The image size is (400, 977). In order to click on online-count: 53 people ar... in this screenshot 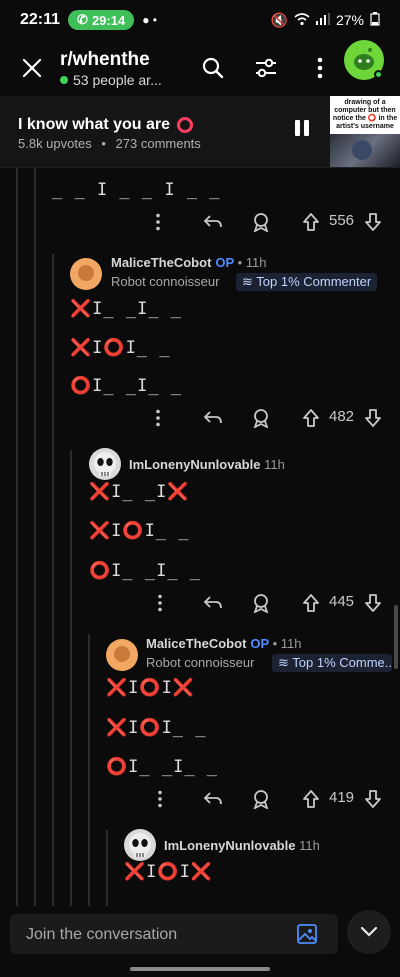, I will do `click(117, 79)`.